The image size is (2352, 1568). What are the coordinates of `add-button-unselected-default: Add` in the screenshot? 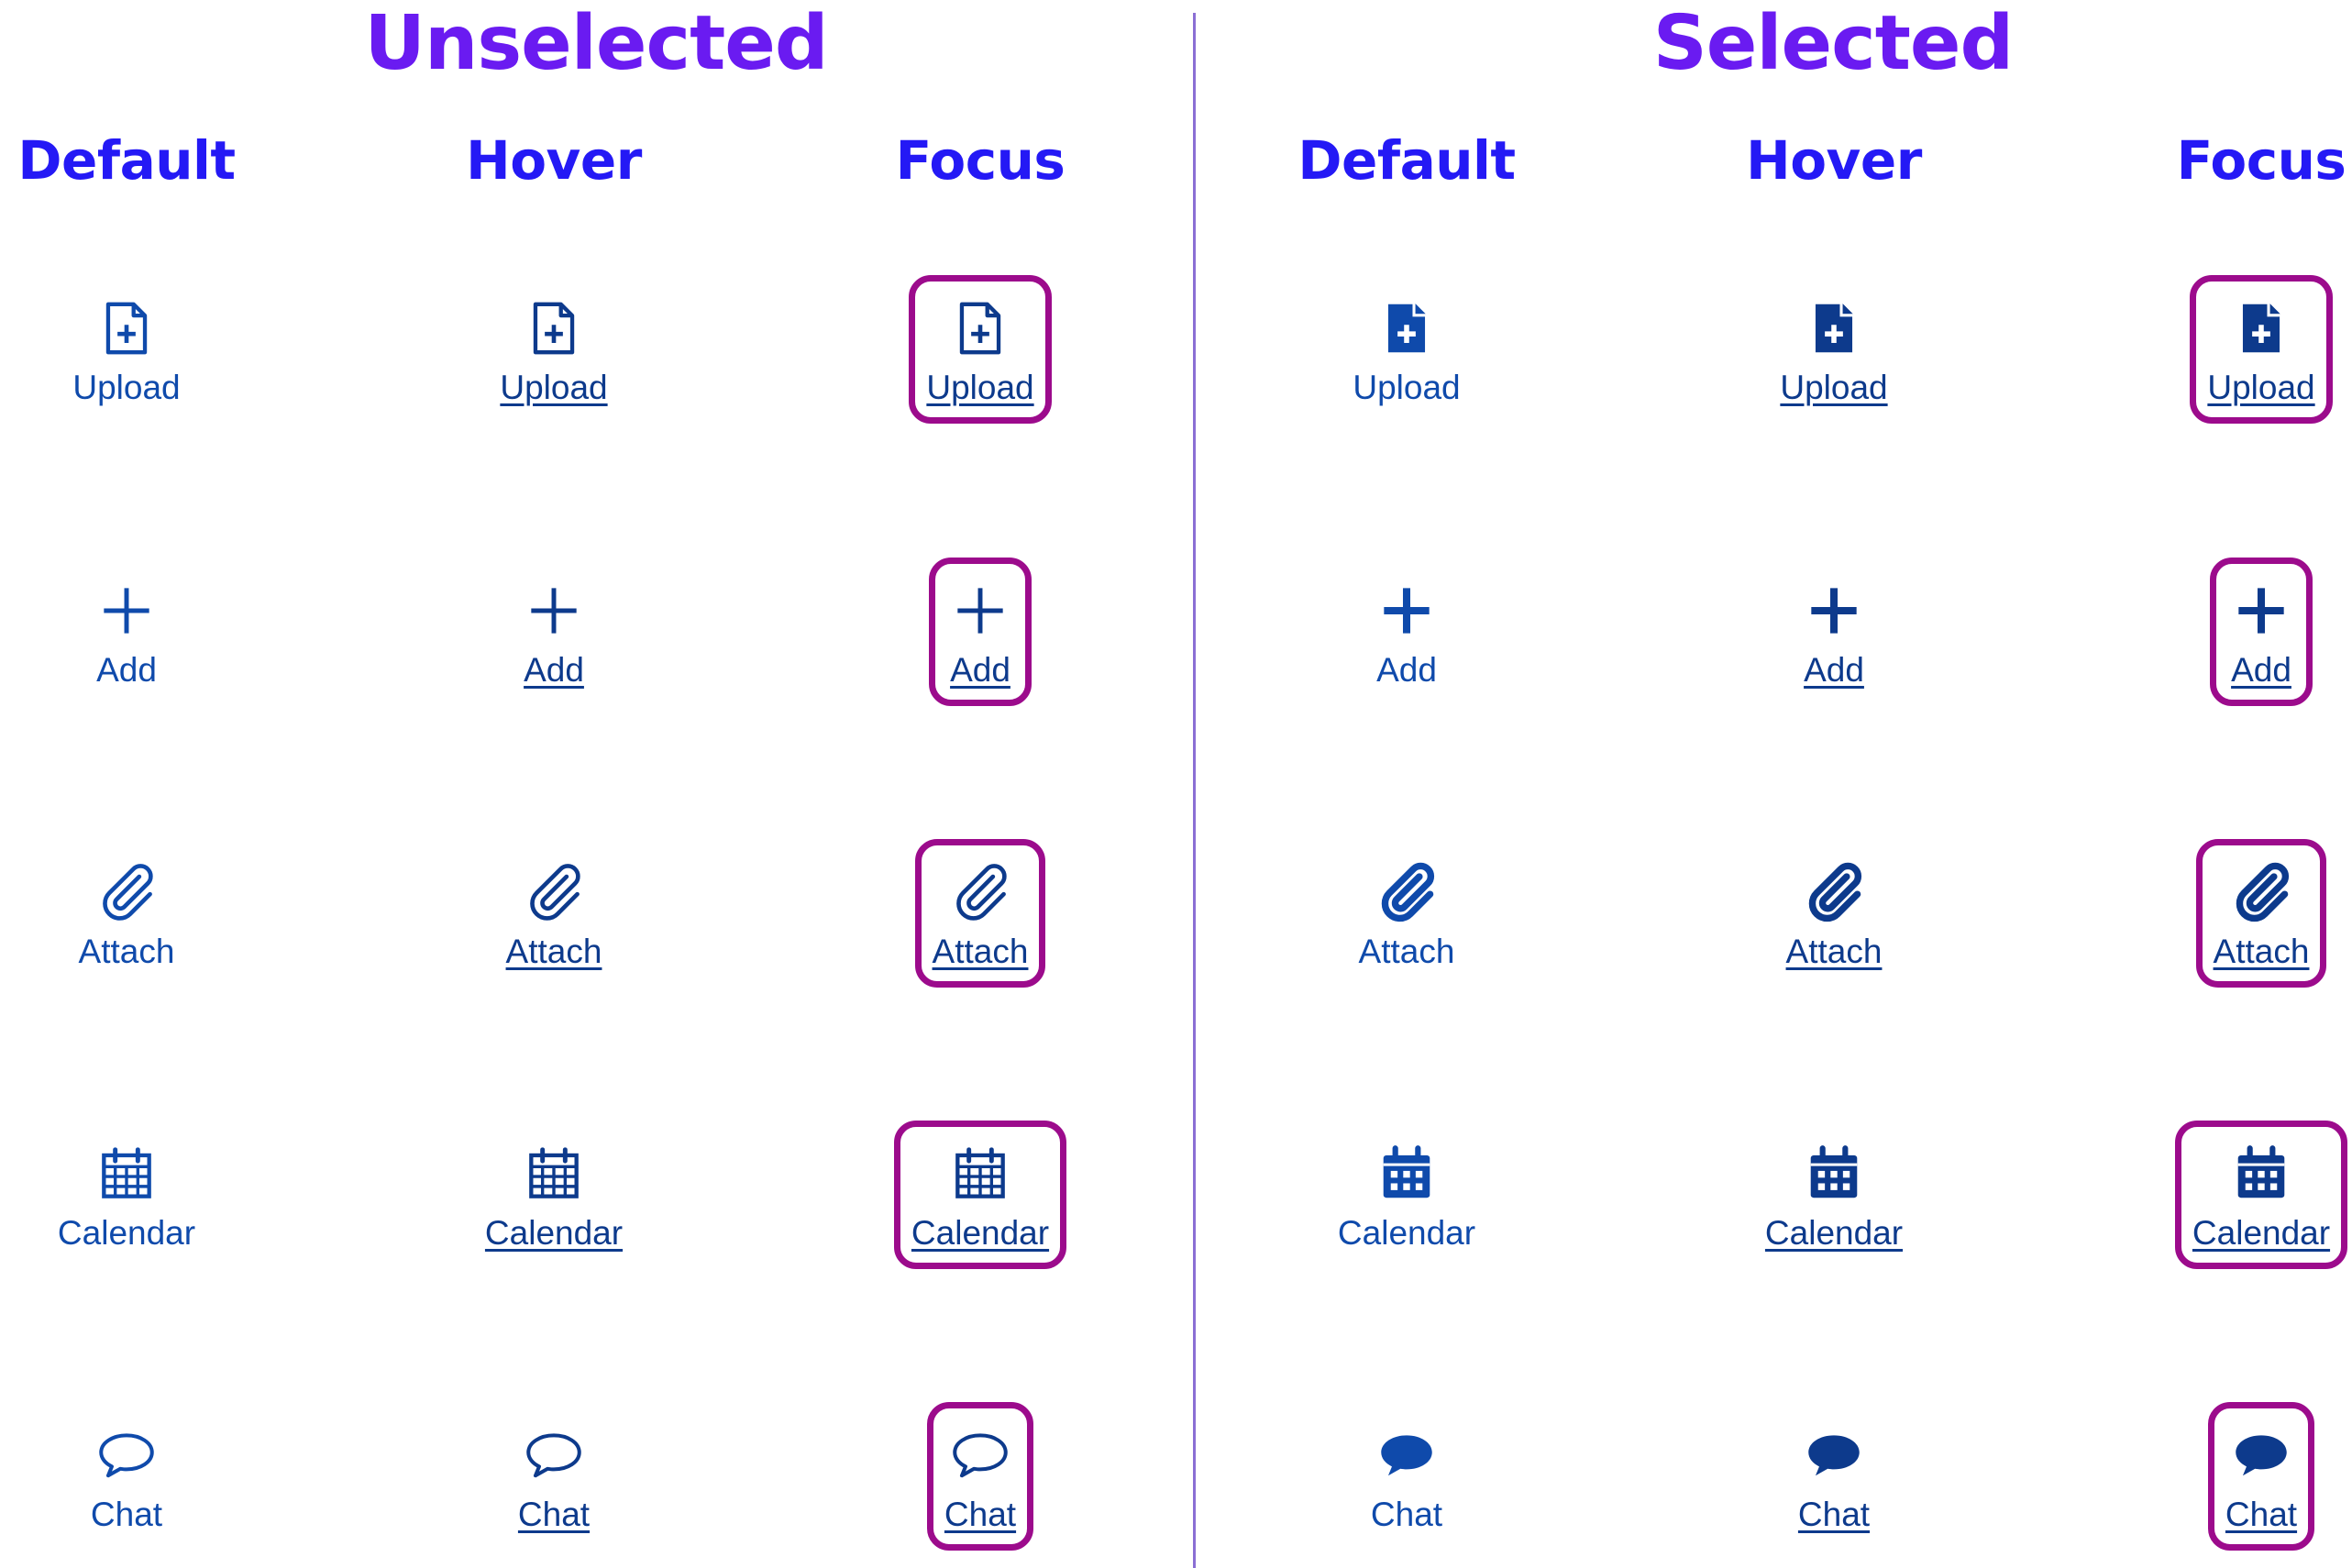 It's located at (127, 632).